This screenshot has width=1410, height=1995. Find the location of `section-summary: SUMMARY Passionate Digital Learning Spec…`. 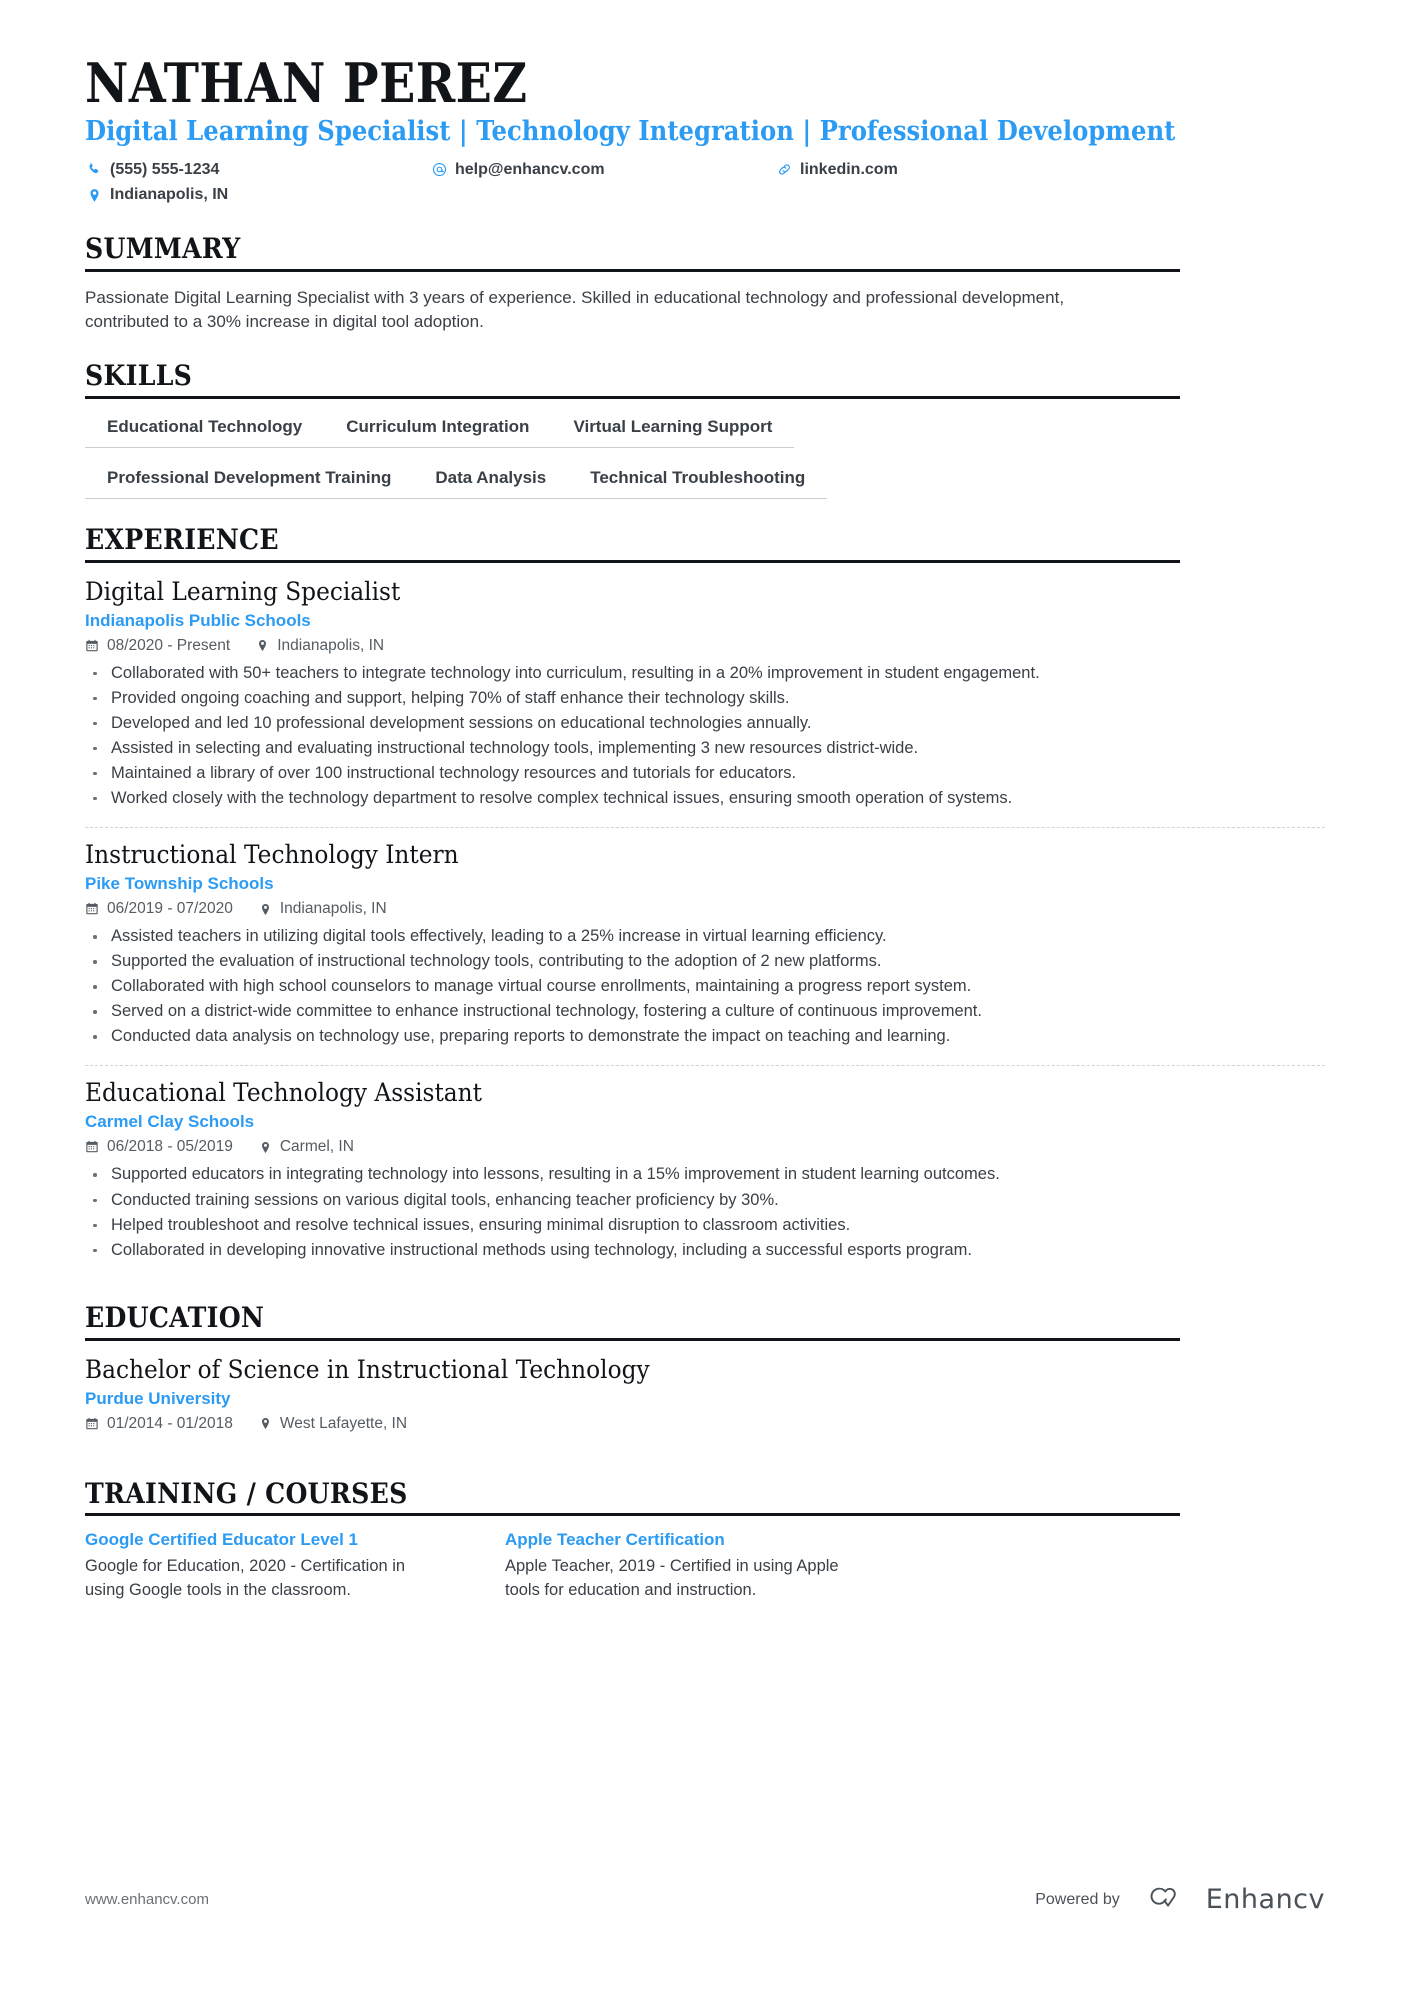

section-summary: SUMMARY Passionate Digital Learning Spec… is located at coordinates (705, 283).